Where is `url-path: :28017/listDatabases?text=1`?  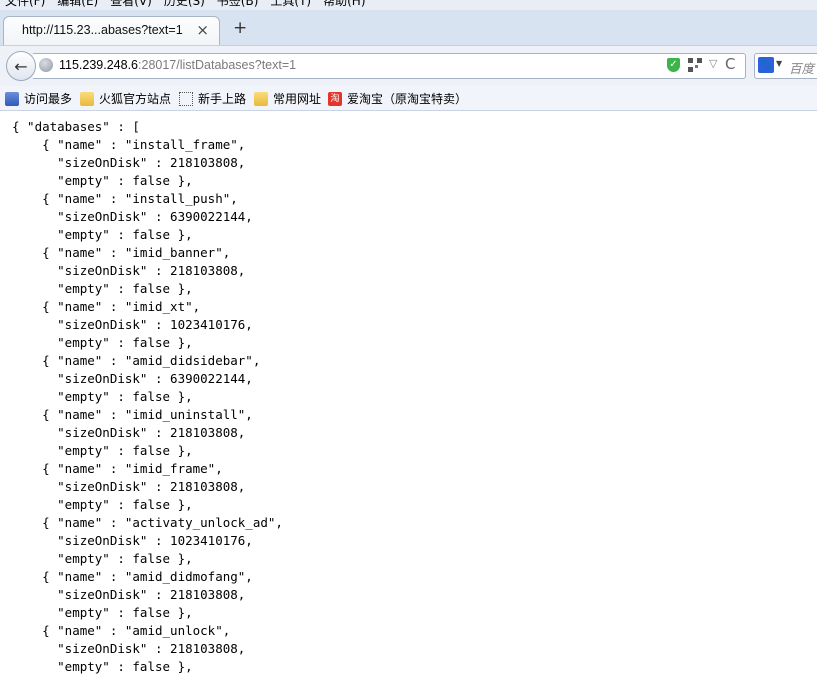 url-path: :28017/listDatabases?text=1 is located at coordinates (217, 65).